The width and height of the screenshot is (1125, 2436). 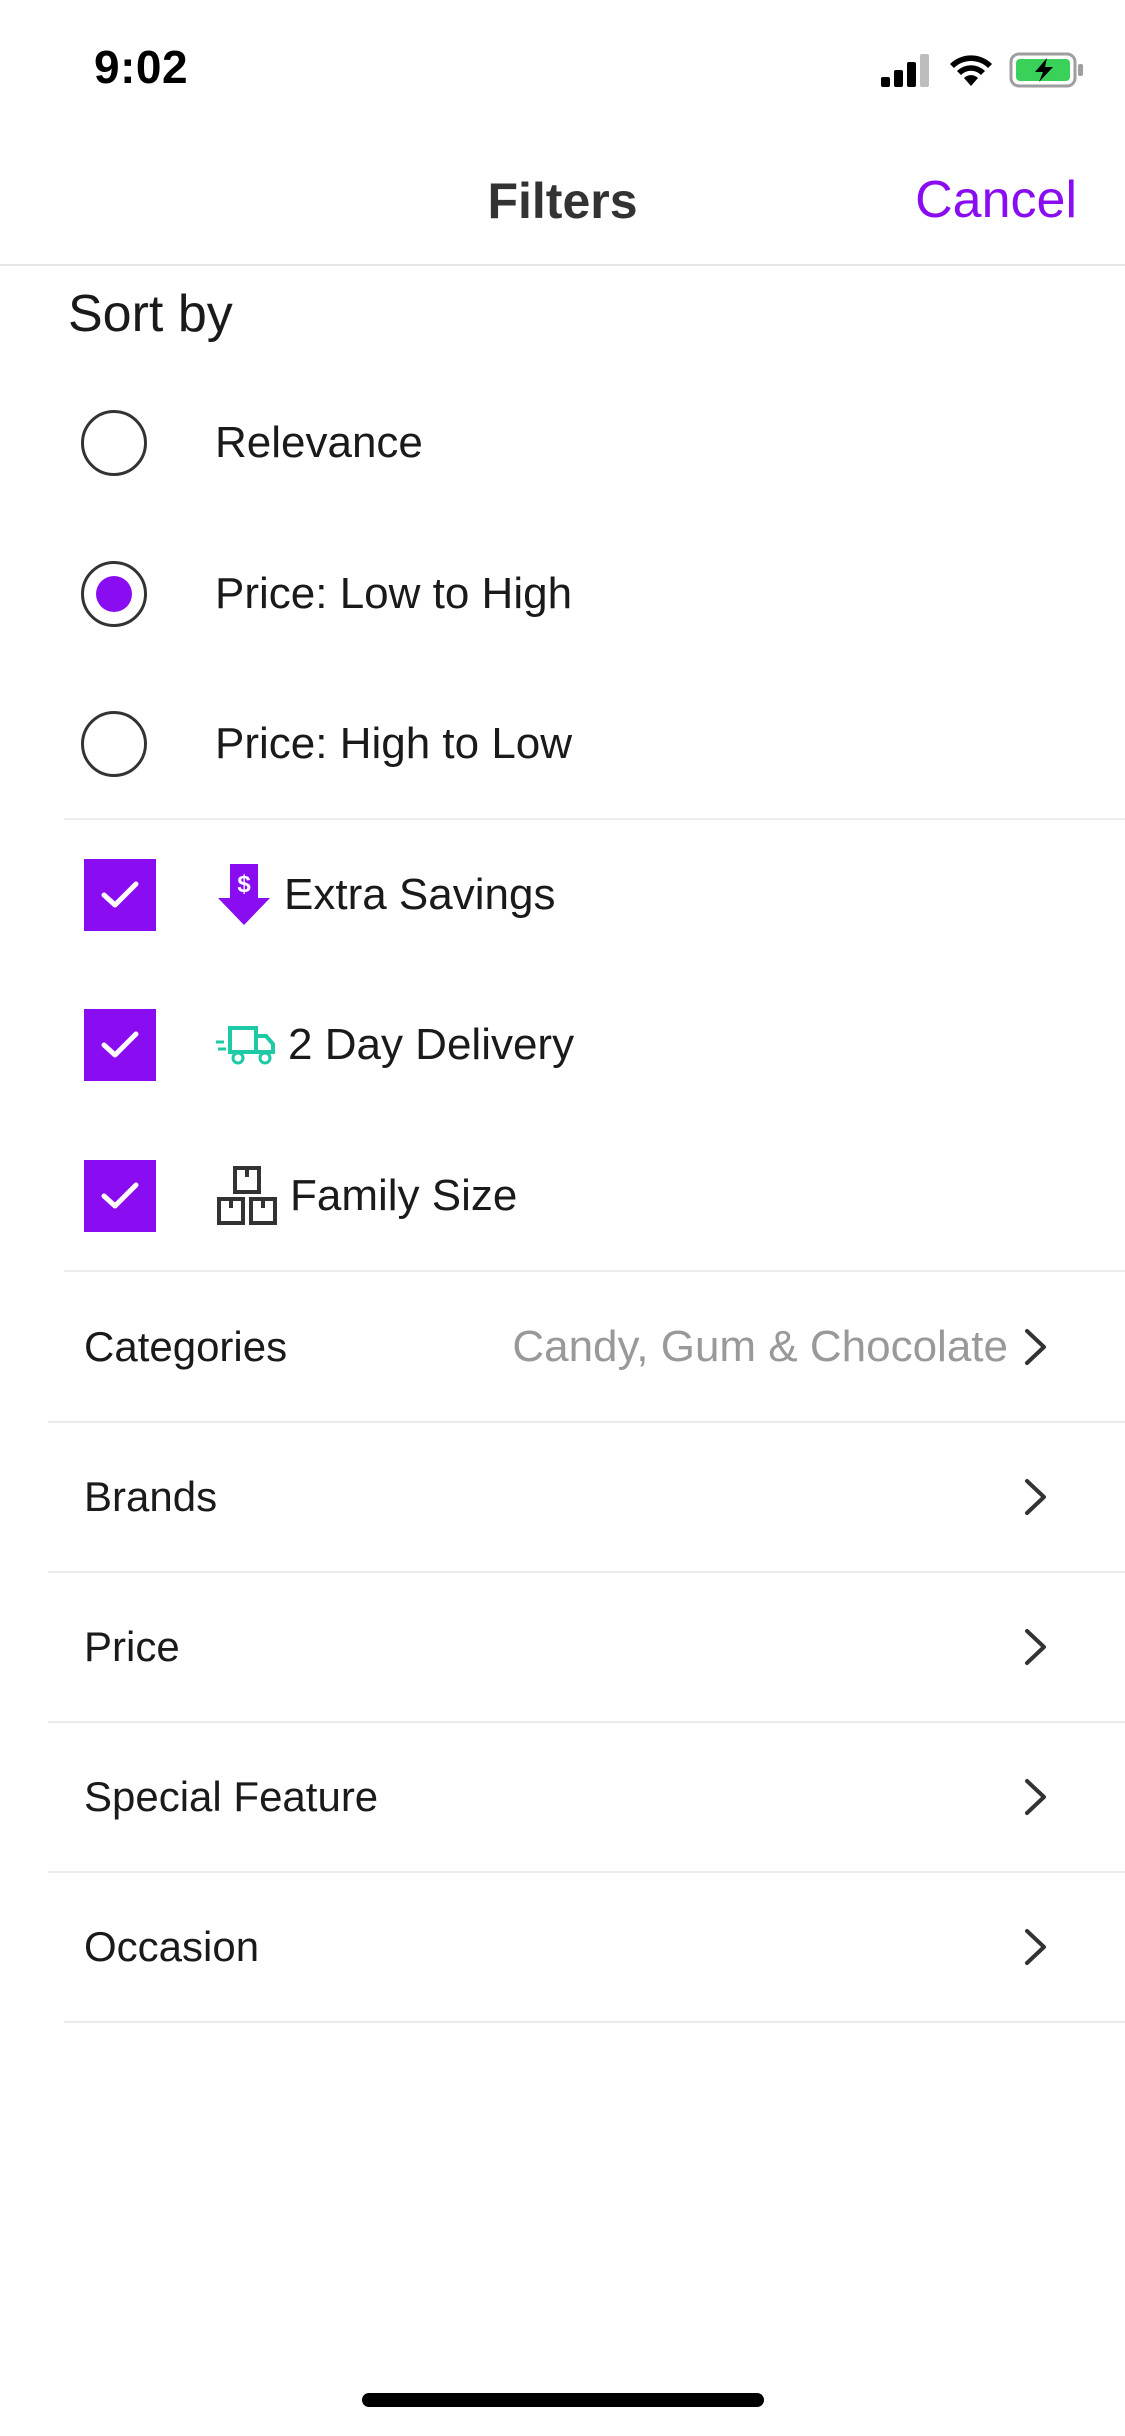 I want to click on sort-by-heading: Sort by, so click(x=150, y=314).